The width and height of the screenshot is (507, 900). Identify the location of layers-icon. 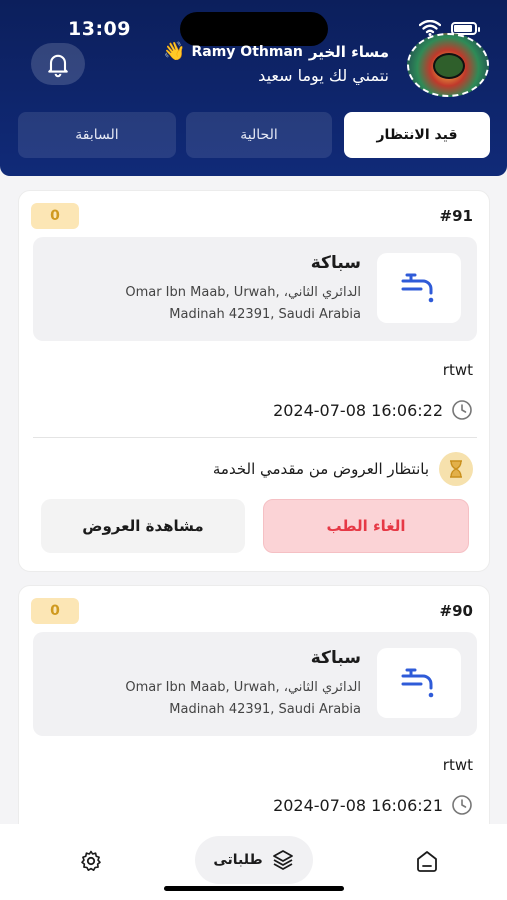
(282, 860).